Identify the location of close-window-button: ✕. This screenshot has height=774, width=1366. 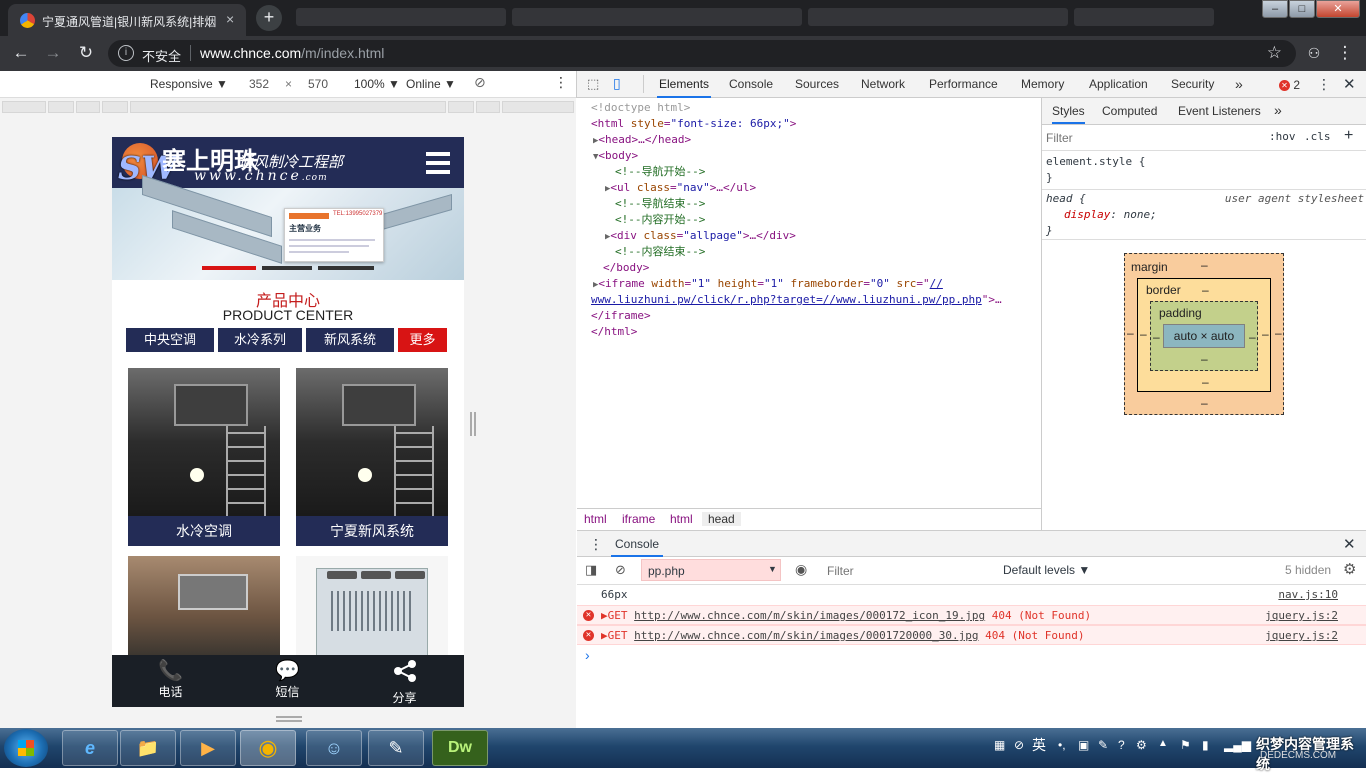
(1338, 9).